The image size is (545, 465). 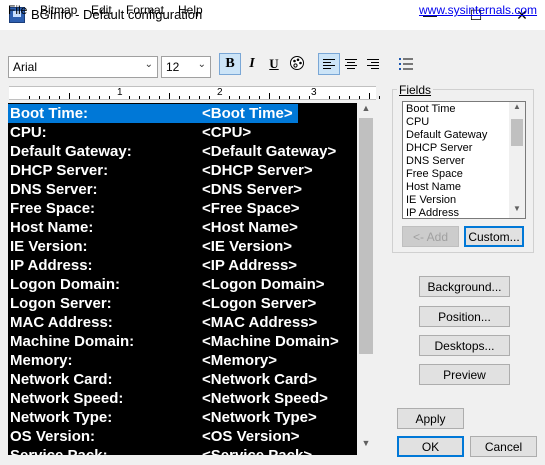 What do you see at coordinates (351, 64) in the screenshot?
I see `align-center-button` at bounding box center [351, 64].